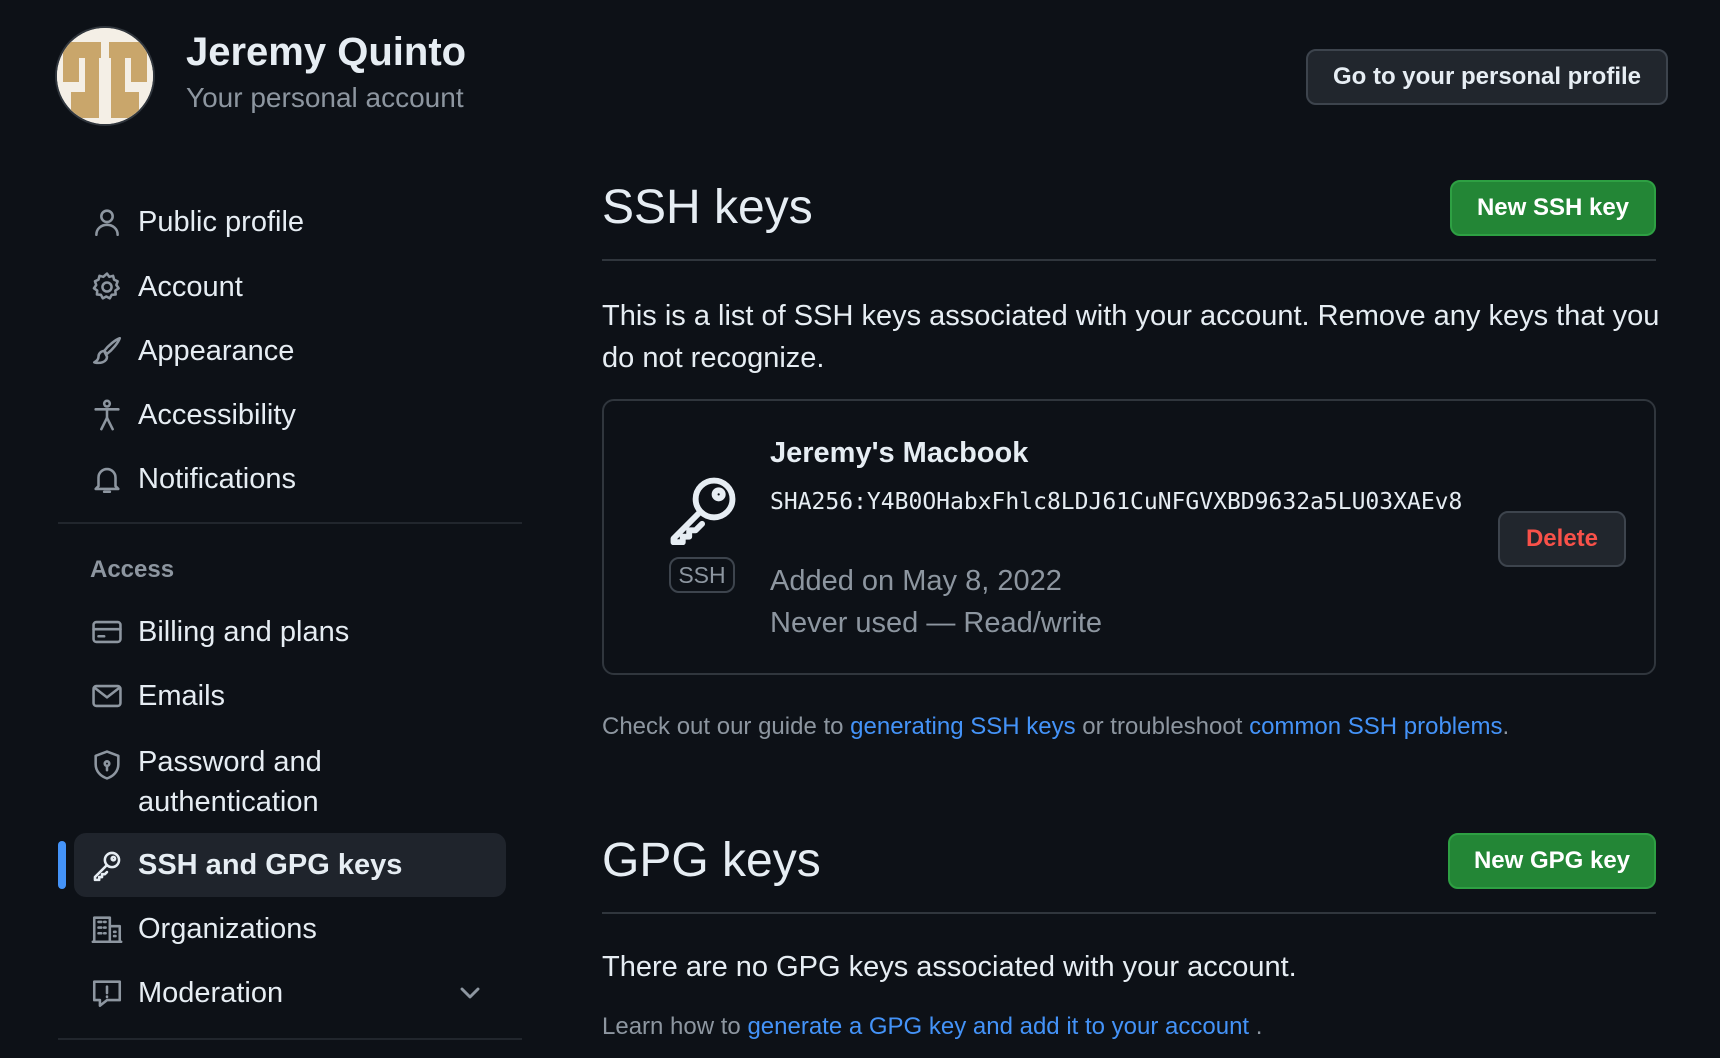  What do you see at coordinates (1506, 726) in the screenshot?
I see `ssh-help-suffix: .` at bounding box center [1506, 726].